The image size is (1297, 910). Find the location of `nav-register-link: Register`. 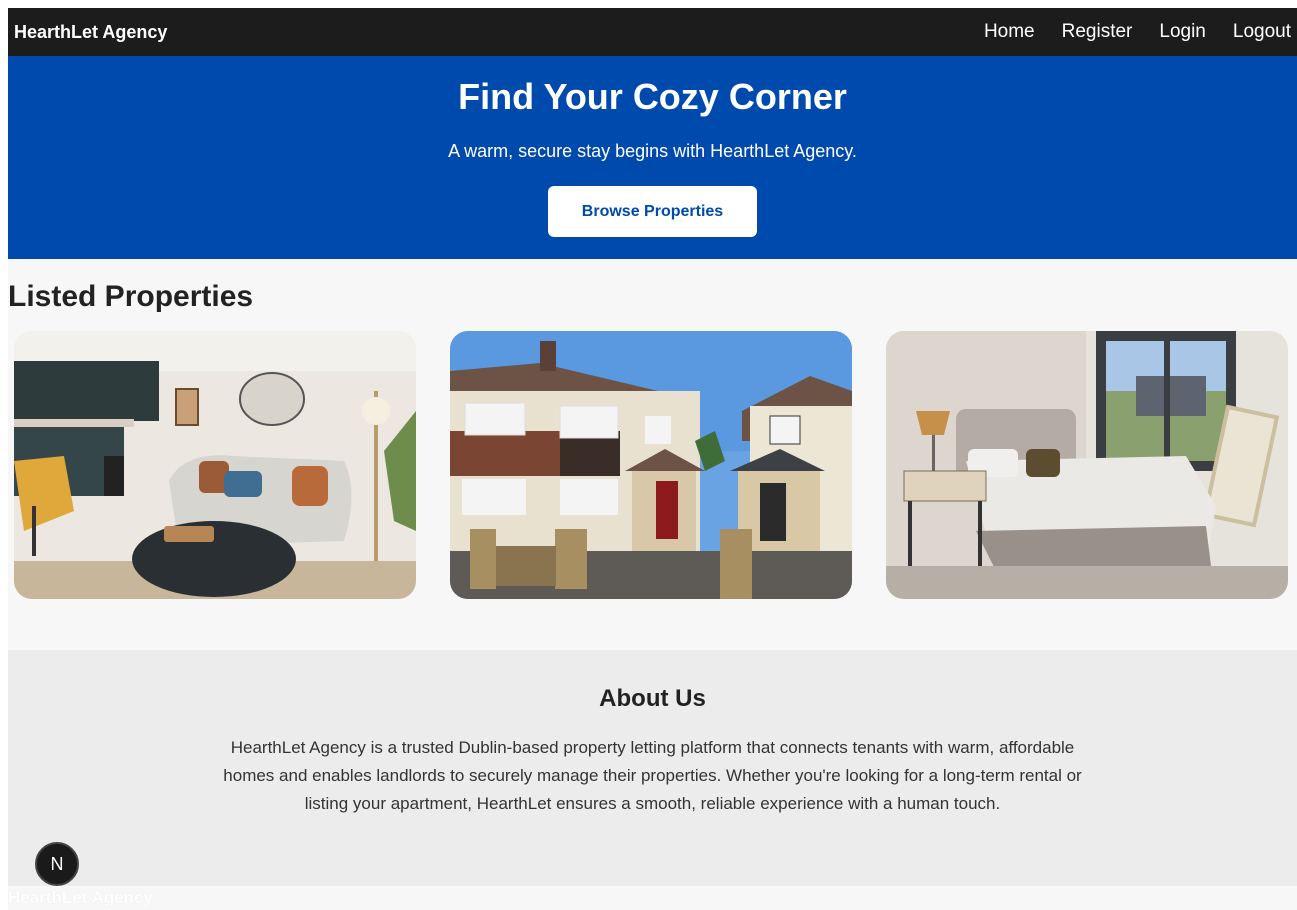

nav-register-link: Register is located at coordinates (1097, 32).